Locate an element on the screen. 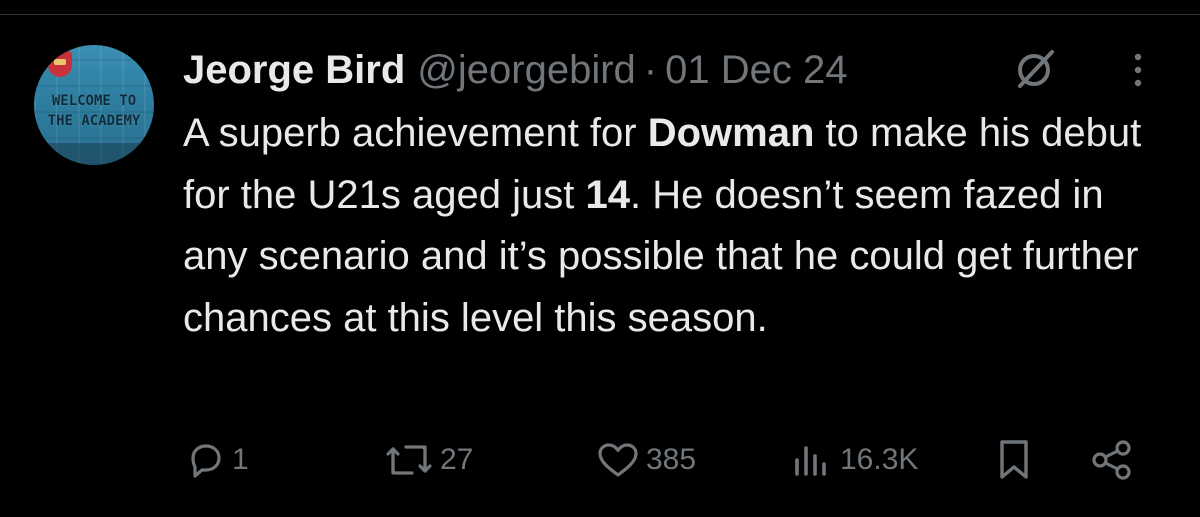  reply-count: 1 is located at coordinates (240, 459).